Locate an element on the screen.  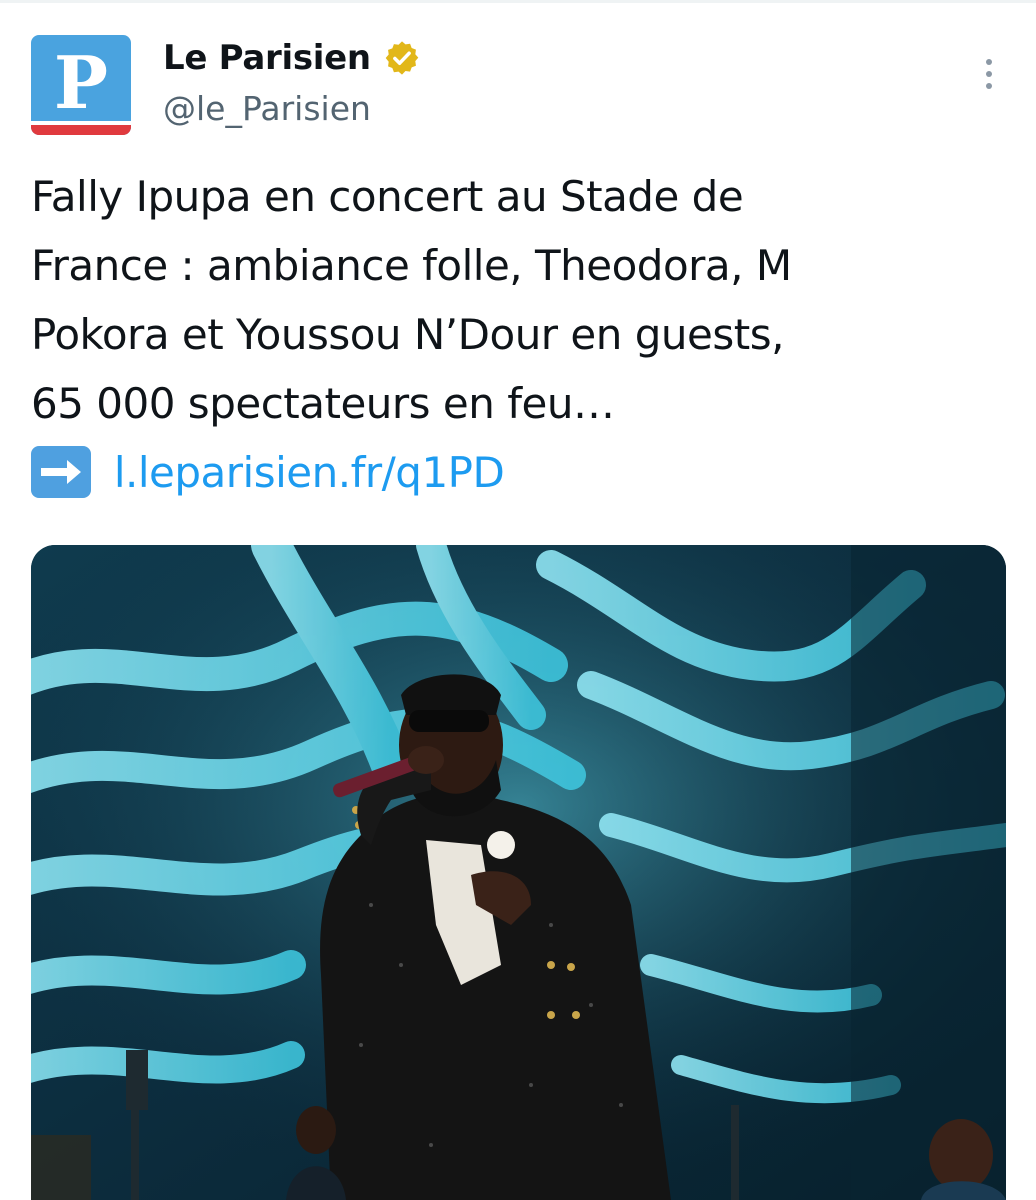
avatar: P is located at coordinates (81, 85).